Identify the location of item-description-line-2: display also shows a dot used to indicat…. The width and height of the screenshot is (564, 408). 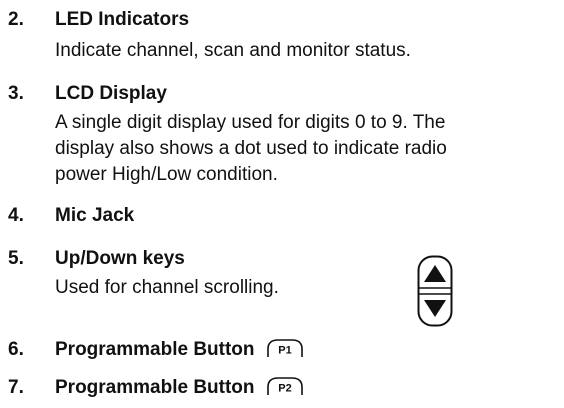
(251, 148).